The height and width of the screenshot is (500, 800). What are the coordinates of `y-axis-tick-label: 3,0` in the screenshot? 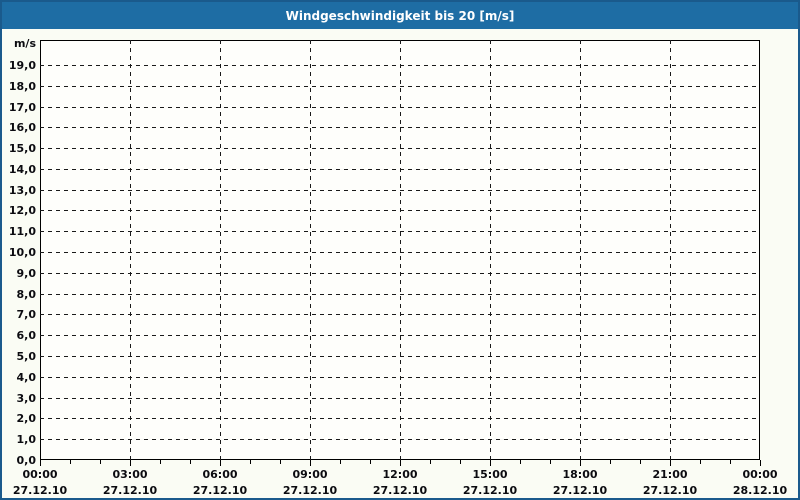 It's located at (26, 398).